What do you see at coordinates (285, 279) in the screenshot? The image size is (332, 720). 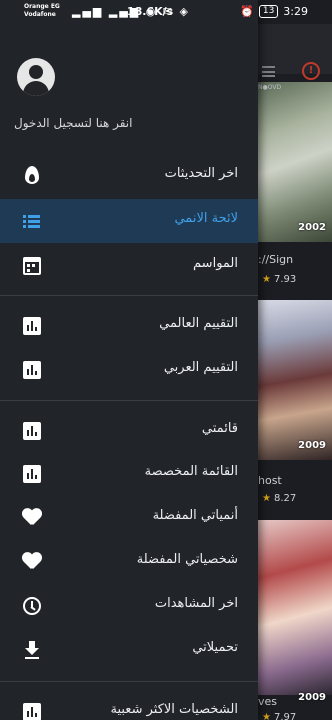 I see `rating-value: 7.93` at bounding box center [285, 279].